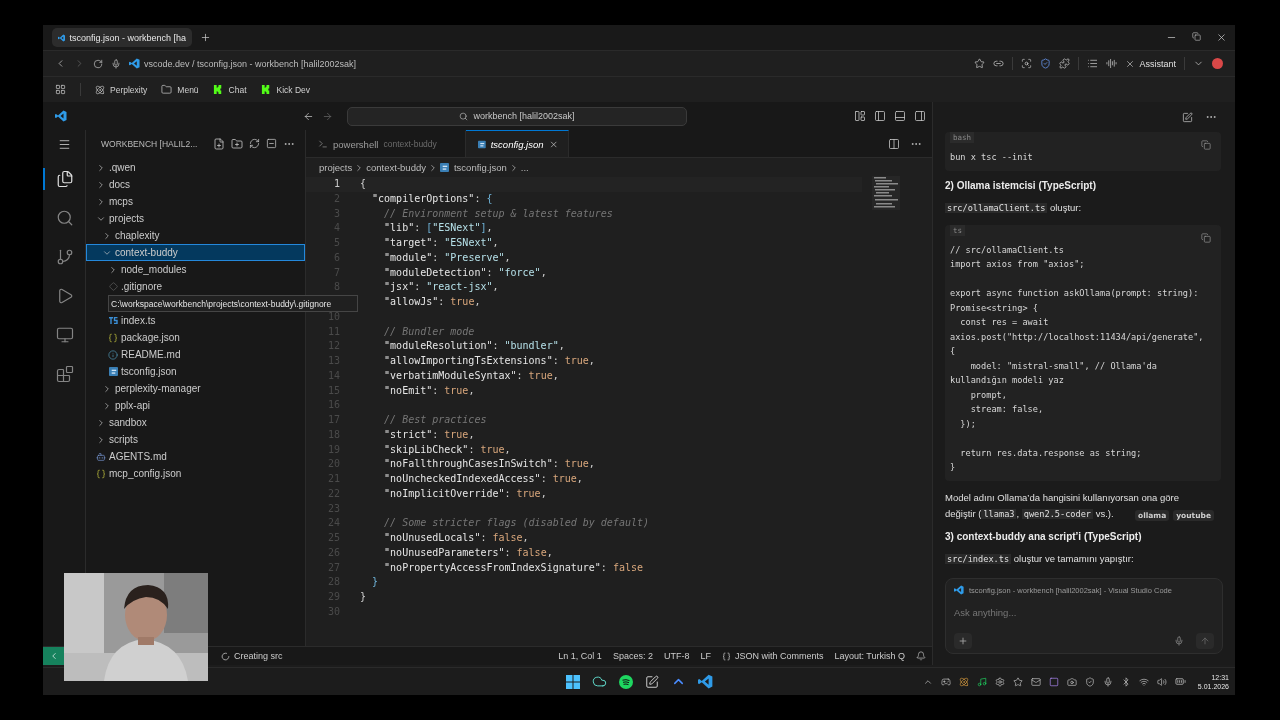 The height and width of the screenshot is (720, 1280). I want to click on editor-tab: tsconfig.json, so click(517, 143).